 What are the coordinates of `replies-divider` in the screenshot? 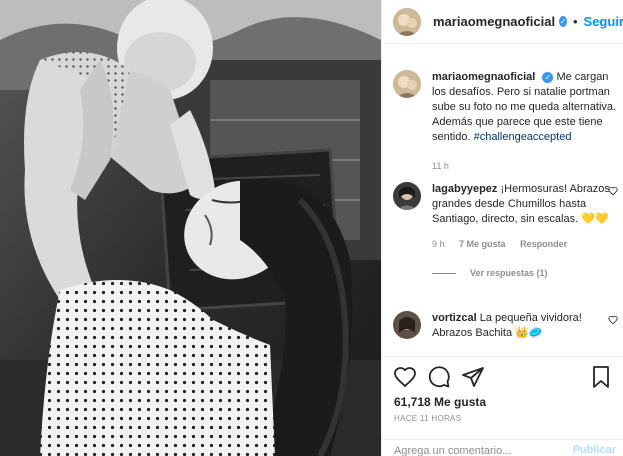 It's located at (444, 273).